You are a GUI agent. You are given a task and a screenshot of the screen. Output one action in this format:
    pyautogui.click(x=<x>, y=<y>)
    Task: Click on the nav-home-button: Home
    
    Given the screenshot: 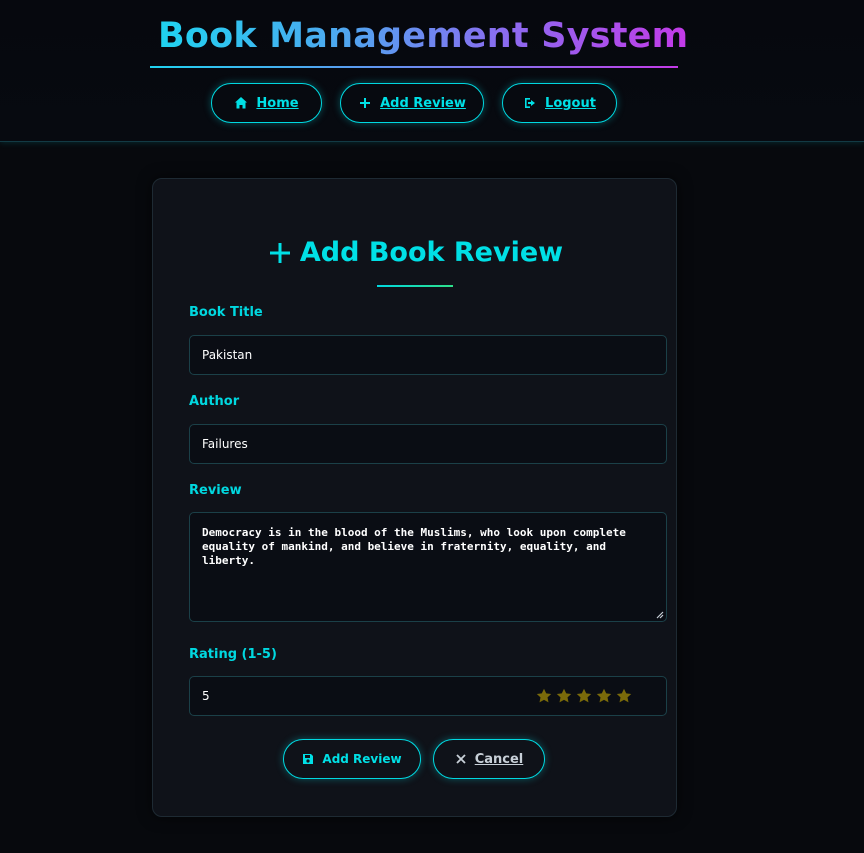 What is the action you would take?
    pyautogui.click(x=266, y=103)
    